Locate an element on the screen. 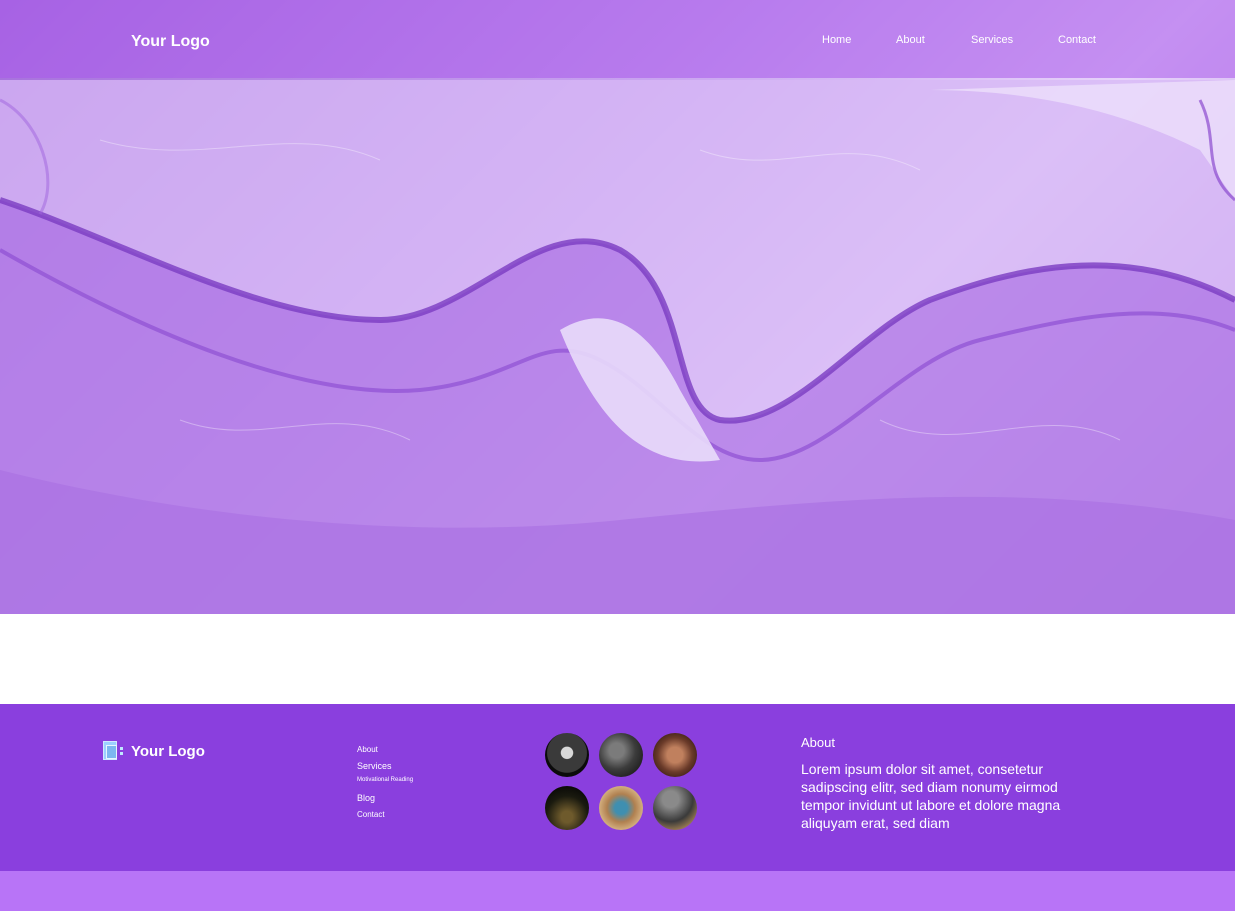  footer-about-title: About is located at coordinates (818, 742).